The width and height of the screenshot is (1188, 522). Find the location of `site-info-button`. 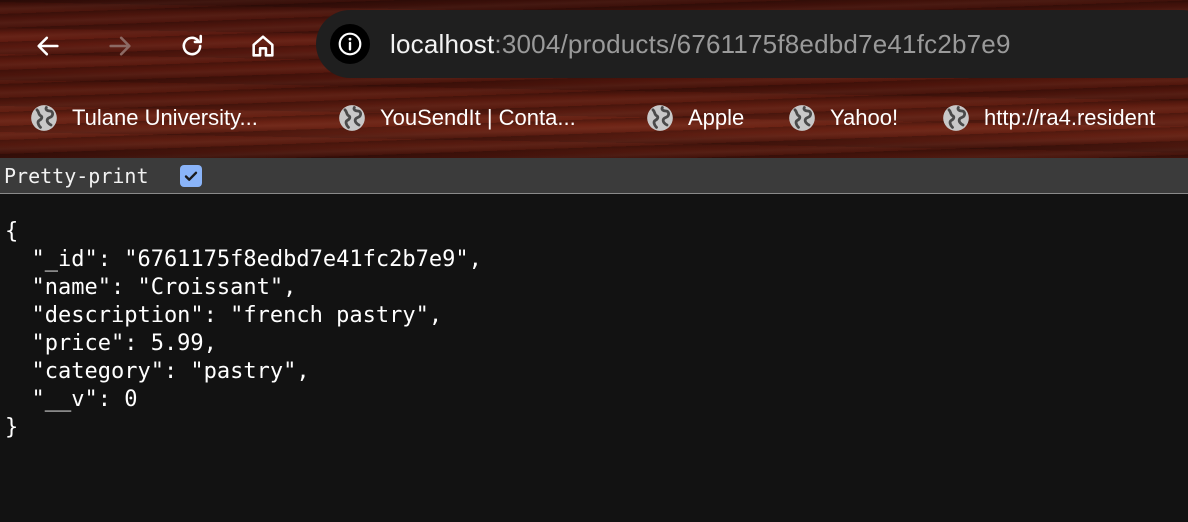

site-info-button is located at coordinates (350, 44).